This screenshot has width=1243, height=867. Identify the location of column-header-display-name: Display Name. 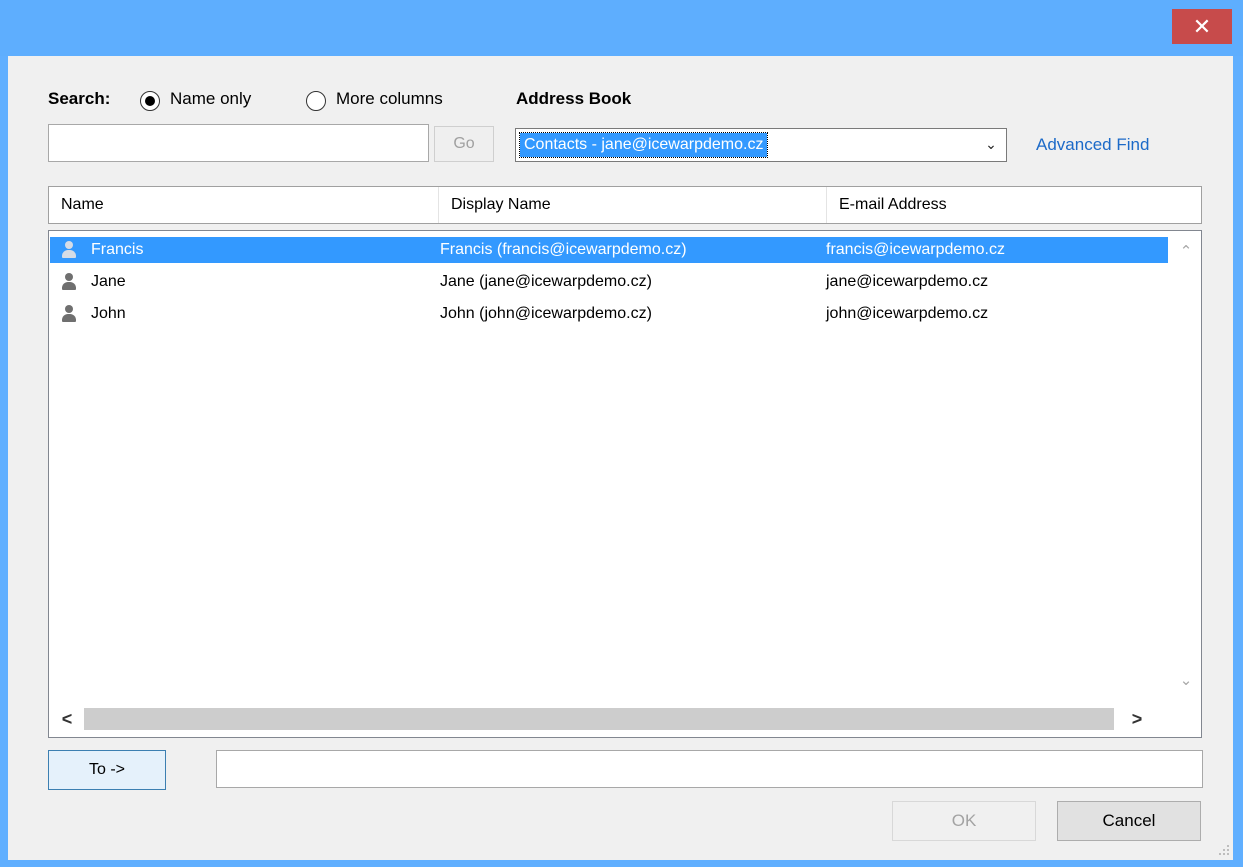
(633, 205).